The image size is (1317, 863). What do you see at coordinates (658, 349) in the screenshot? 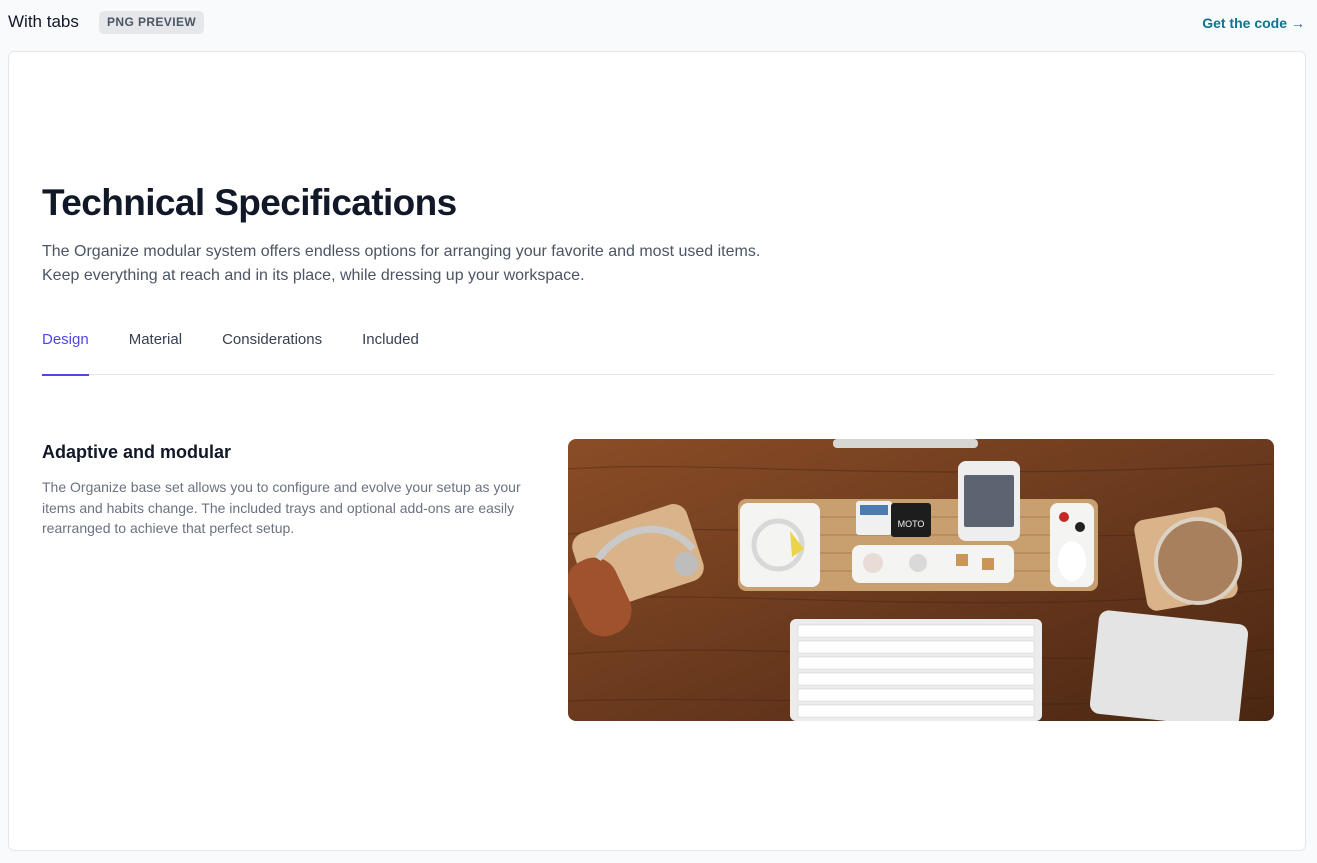
I see `tab-list: Design Material Considerations Included` at bounding box center [658, 349].